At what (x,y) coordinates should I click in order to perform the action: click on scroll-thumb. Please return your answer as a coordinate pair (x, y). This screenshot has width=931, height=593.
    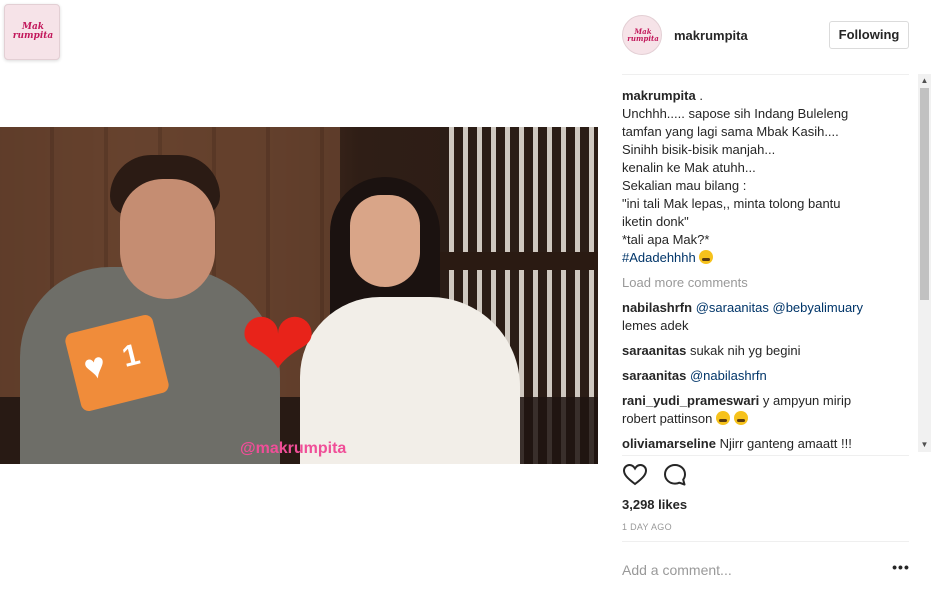
    Looking at the image, I should click on (924, 194).